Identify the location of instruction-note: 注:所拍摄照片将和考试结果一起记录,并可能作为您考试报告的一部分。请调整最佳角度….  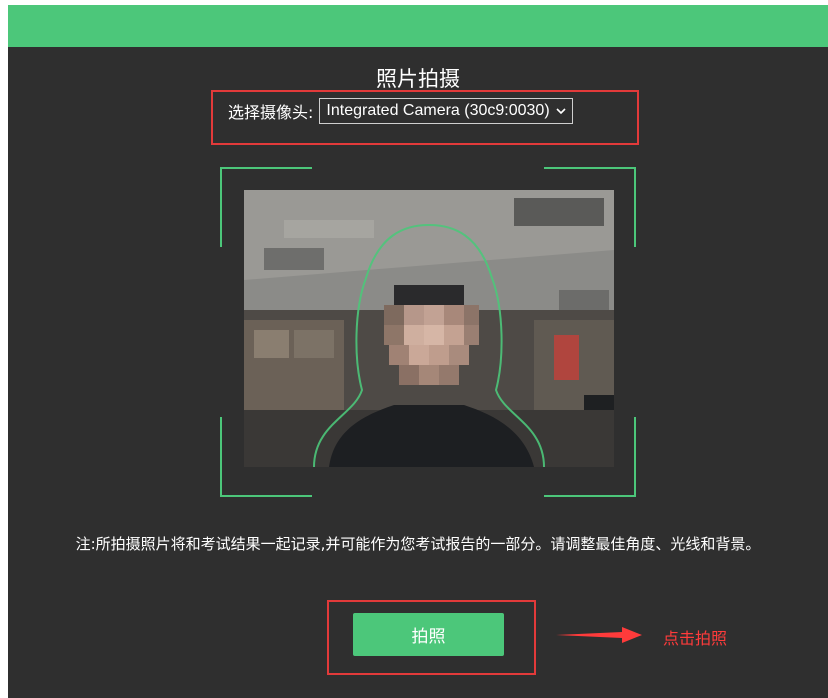
(418, 544).